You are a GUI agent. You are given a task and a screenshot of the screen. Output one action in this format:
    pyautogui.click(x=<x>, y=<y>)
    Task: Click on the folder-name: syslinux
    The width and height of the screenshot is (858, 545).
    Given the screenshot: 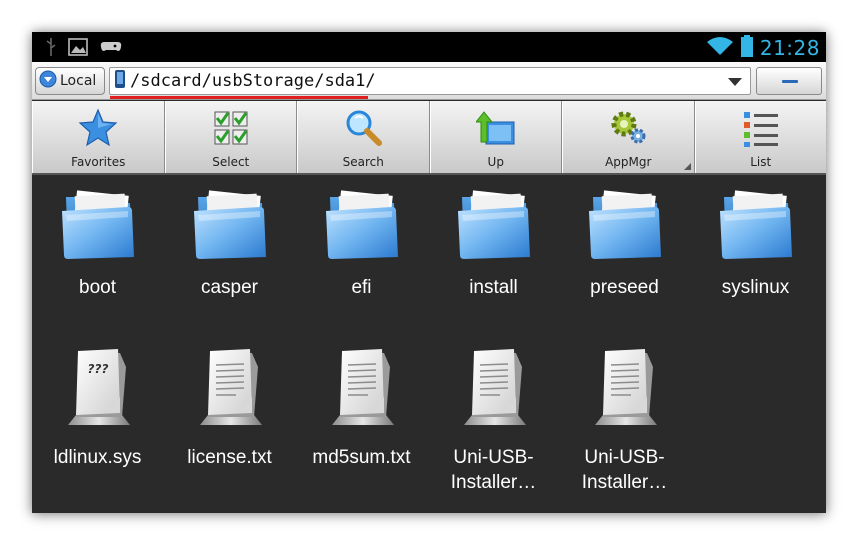 What is the action you would take?
    pyautogui.click(x=755, y=287)
    